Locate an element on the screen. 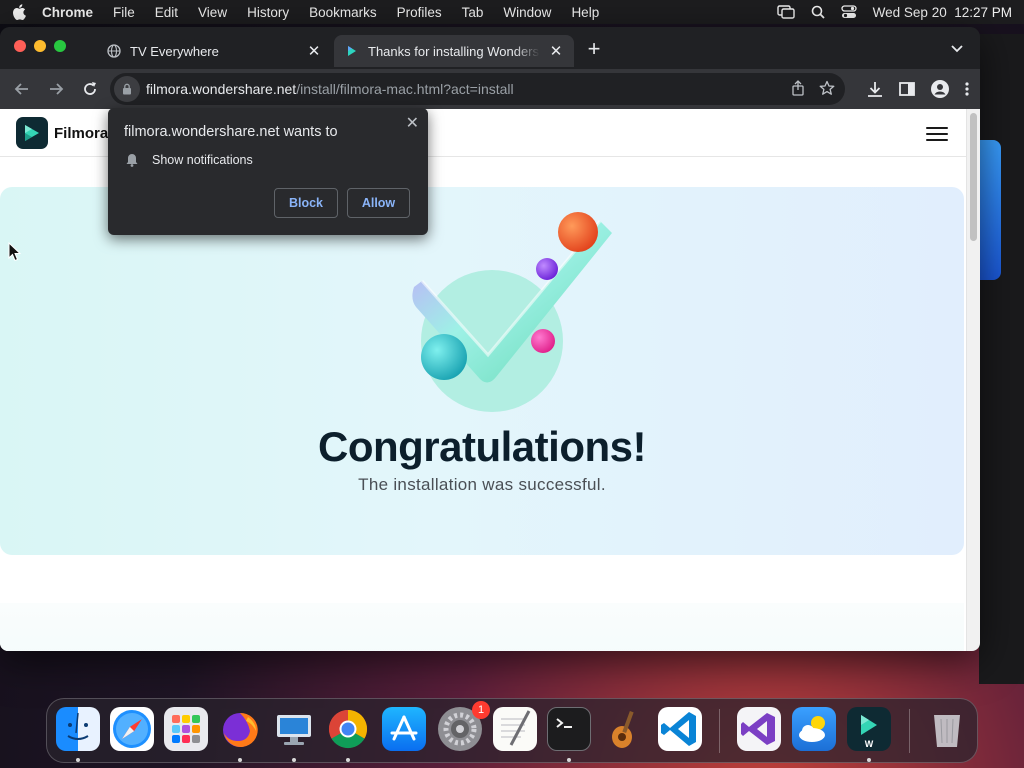 The width and height of the screenshot is (1024, 768). scrollbar-thumb is located at coordinates (973, 177).